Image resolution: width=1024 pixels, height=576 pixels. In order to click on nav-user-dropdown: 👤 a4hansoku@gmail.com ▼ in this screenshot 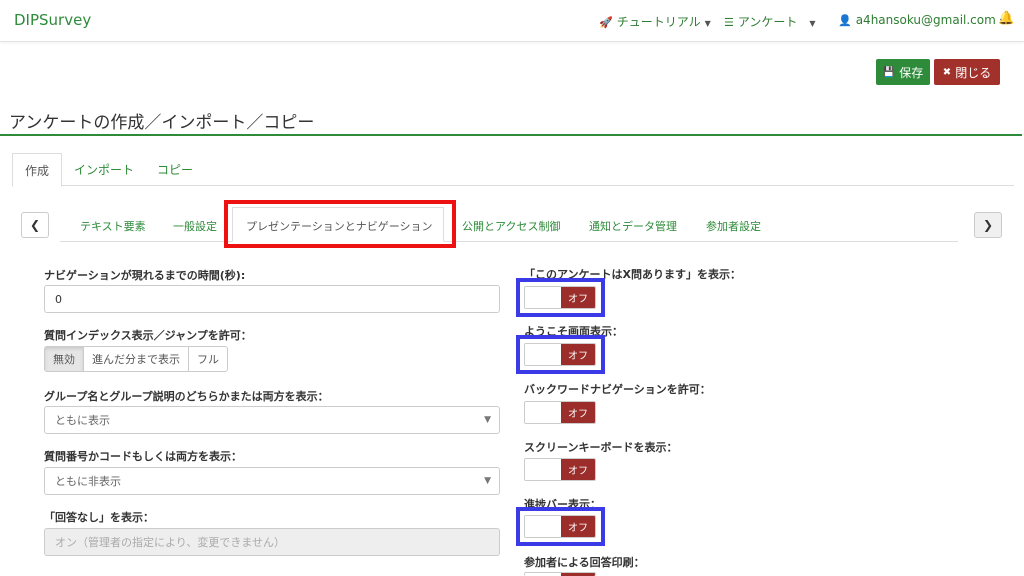, I will do `click(922, 20)`.